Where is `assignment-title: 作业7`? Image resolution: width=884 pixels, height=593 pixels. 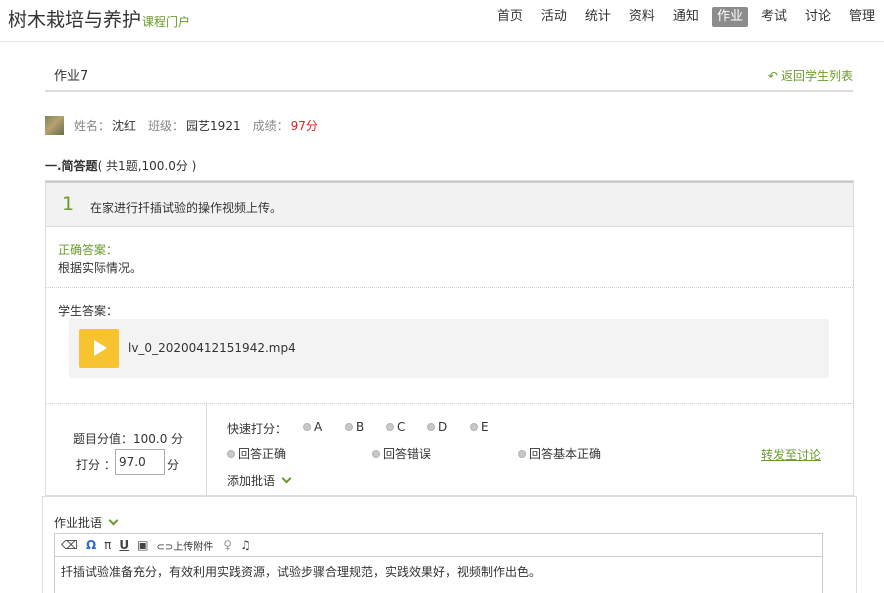 assignment-title: 作业7 is located at coordinates (71, 76).